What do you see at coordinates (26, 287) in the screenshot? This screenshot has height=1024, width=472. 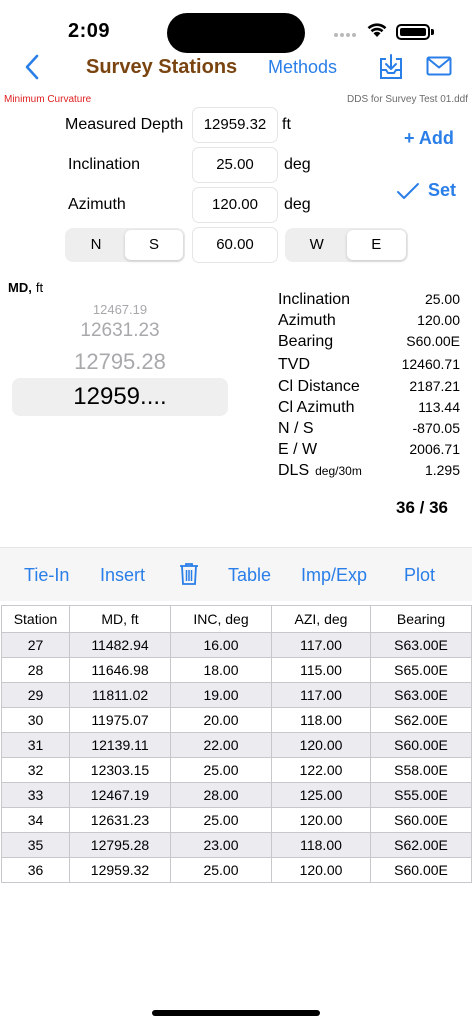 I see `md-picker-label: MD, ft` at bounding box center [26, 287].